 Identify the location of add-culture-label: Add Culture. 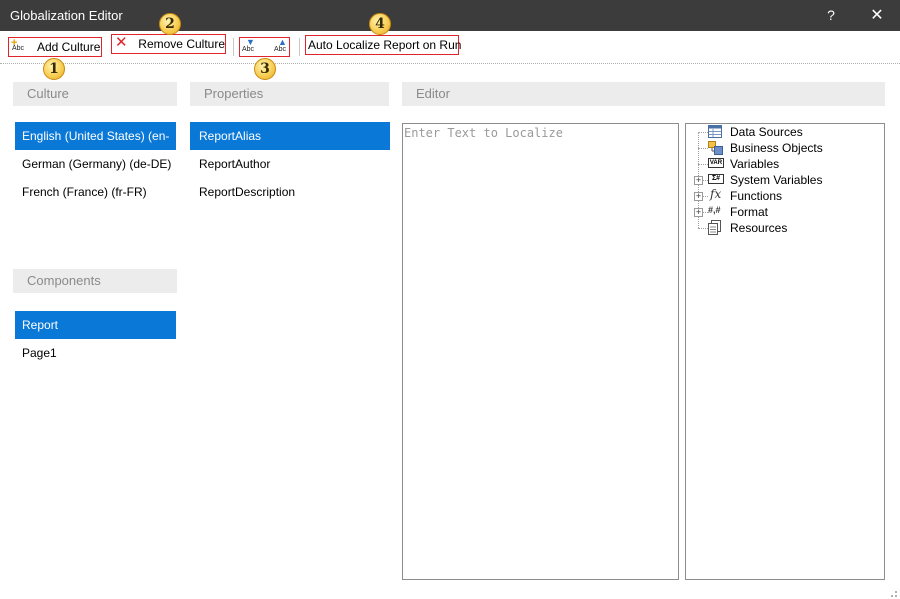
(69, 47).